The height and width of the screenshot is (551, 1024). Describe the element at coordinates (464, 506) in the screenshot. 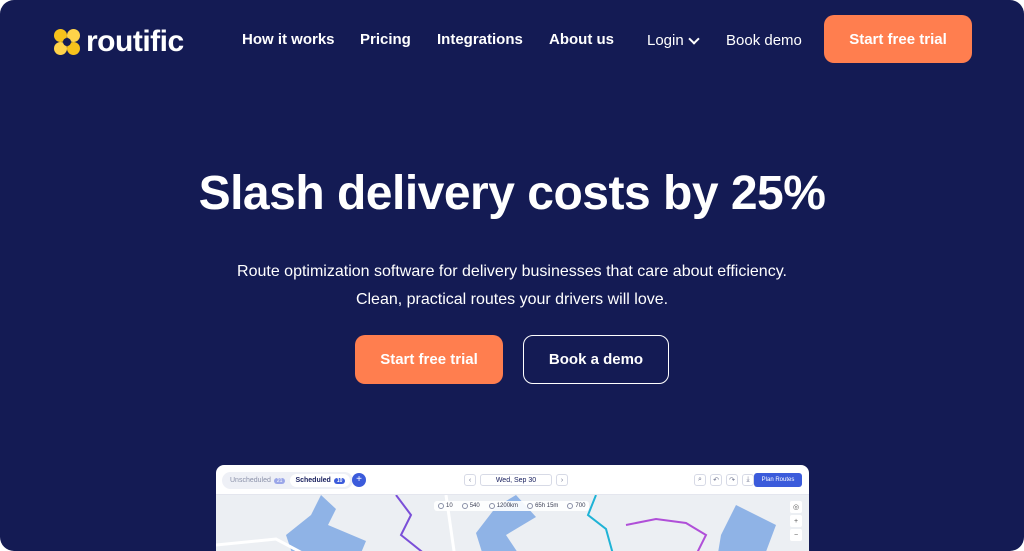

I see `stops-icon` at that location.